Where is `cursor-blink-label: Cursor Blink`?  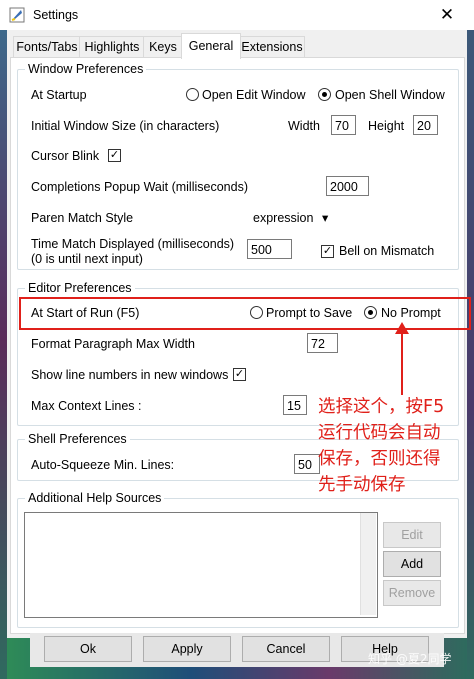 cursor-blink-label: Cursor Blink is located at coordinates (65, 156).